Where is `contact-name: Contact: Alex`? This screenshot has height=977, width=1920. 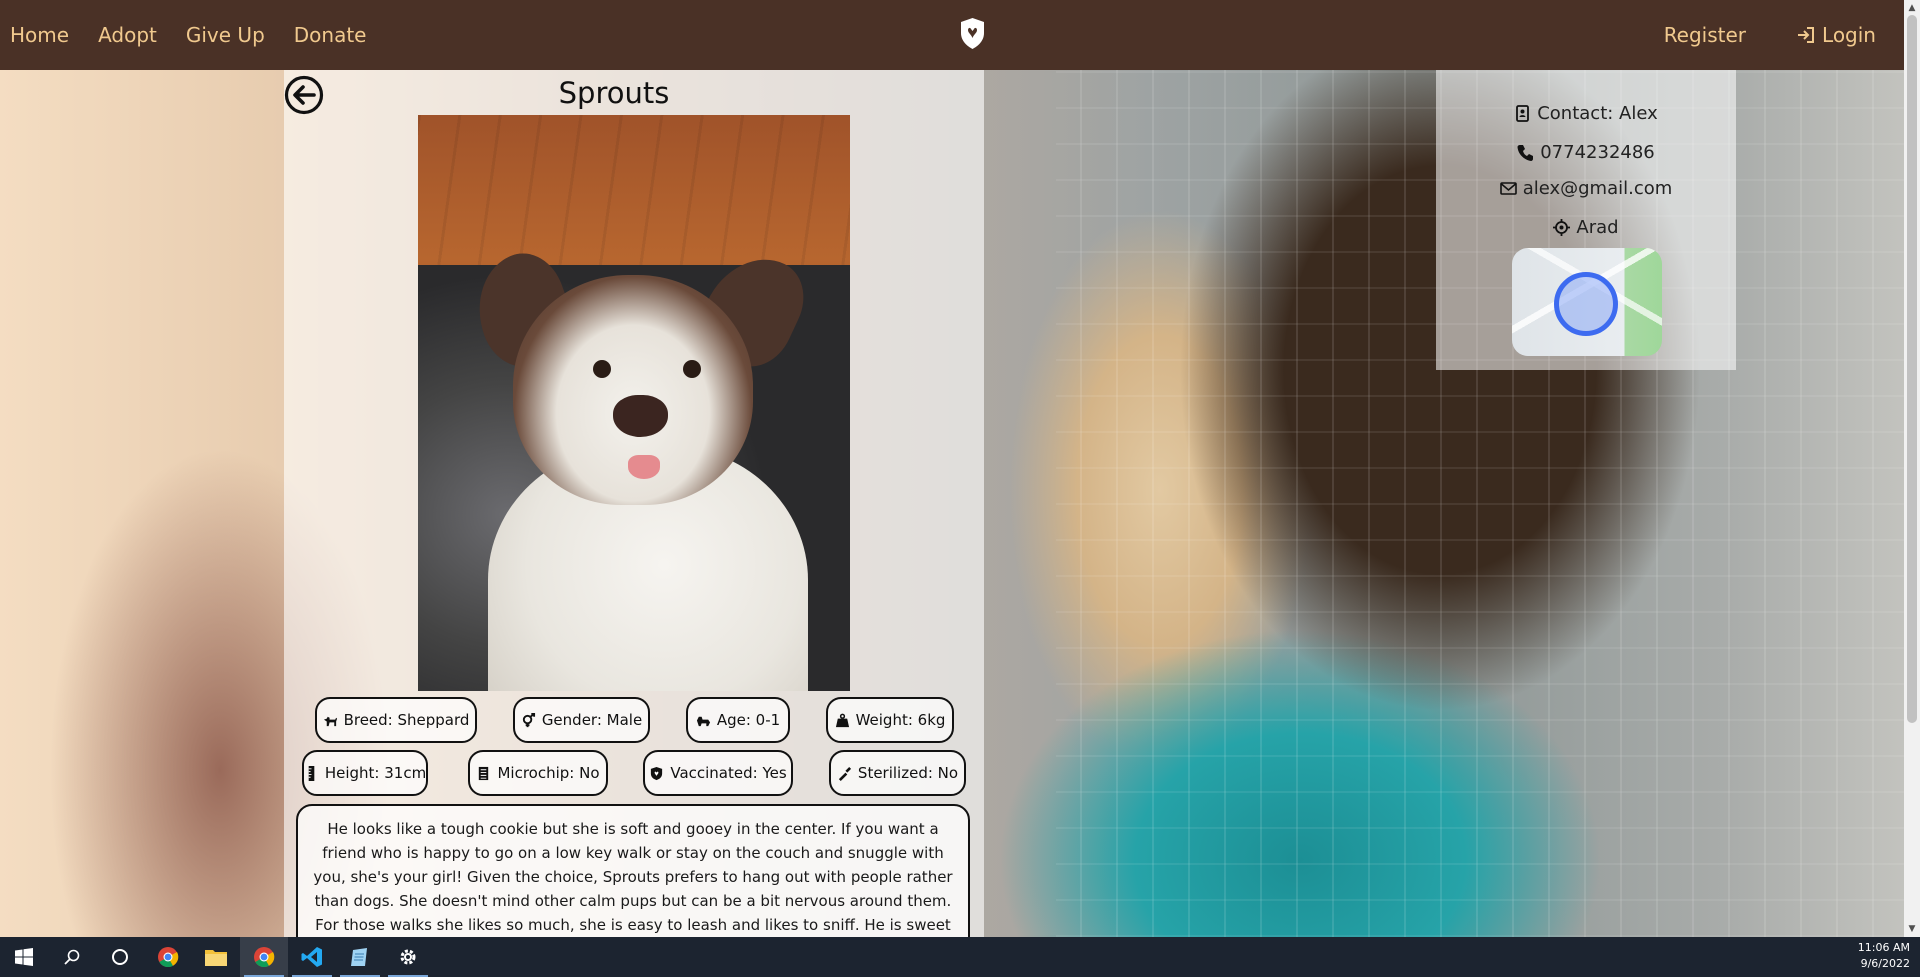
contact-name: Contact: Alex is located at coordinates (1597, 113).